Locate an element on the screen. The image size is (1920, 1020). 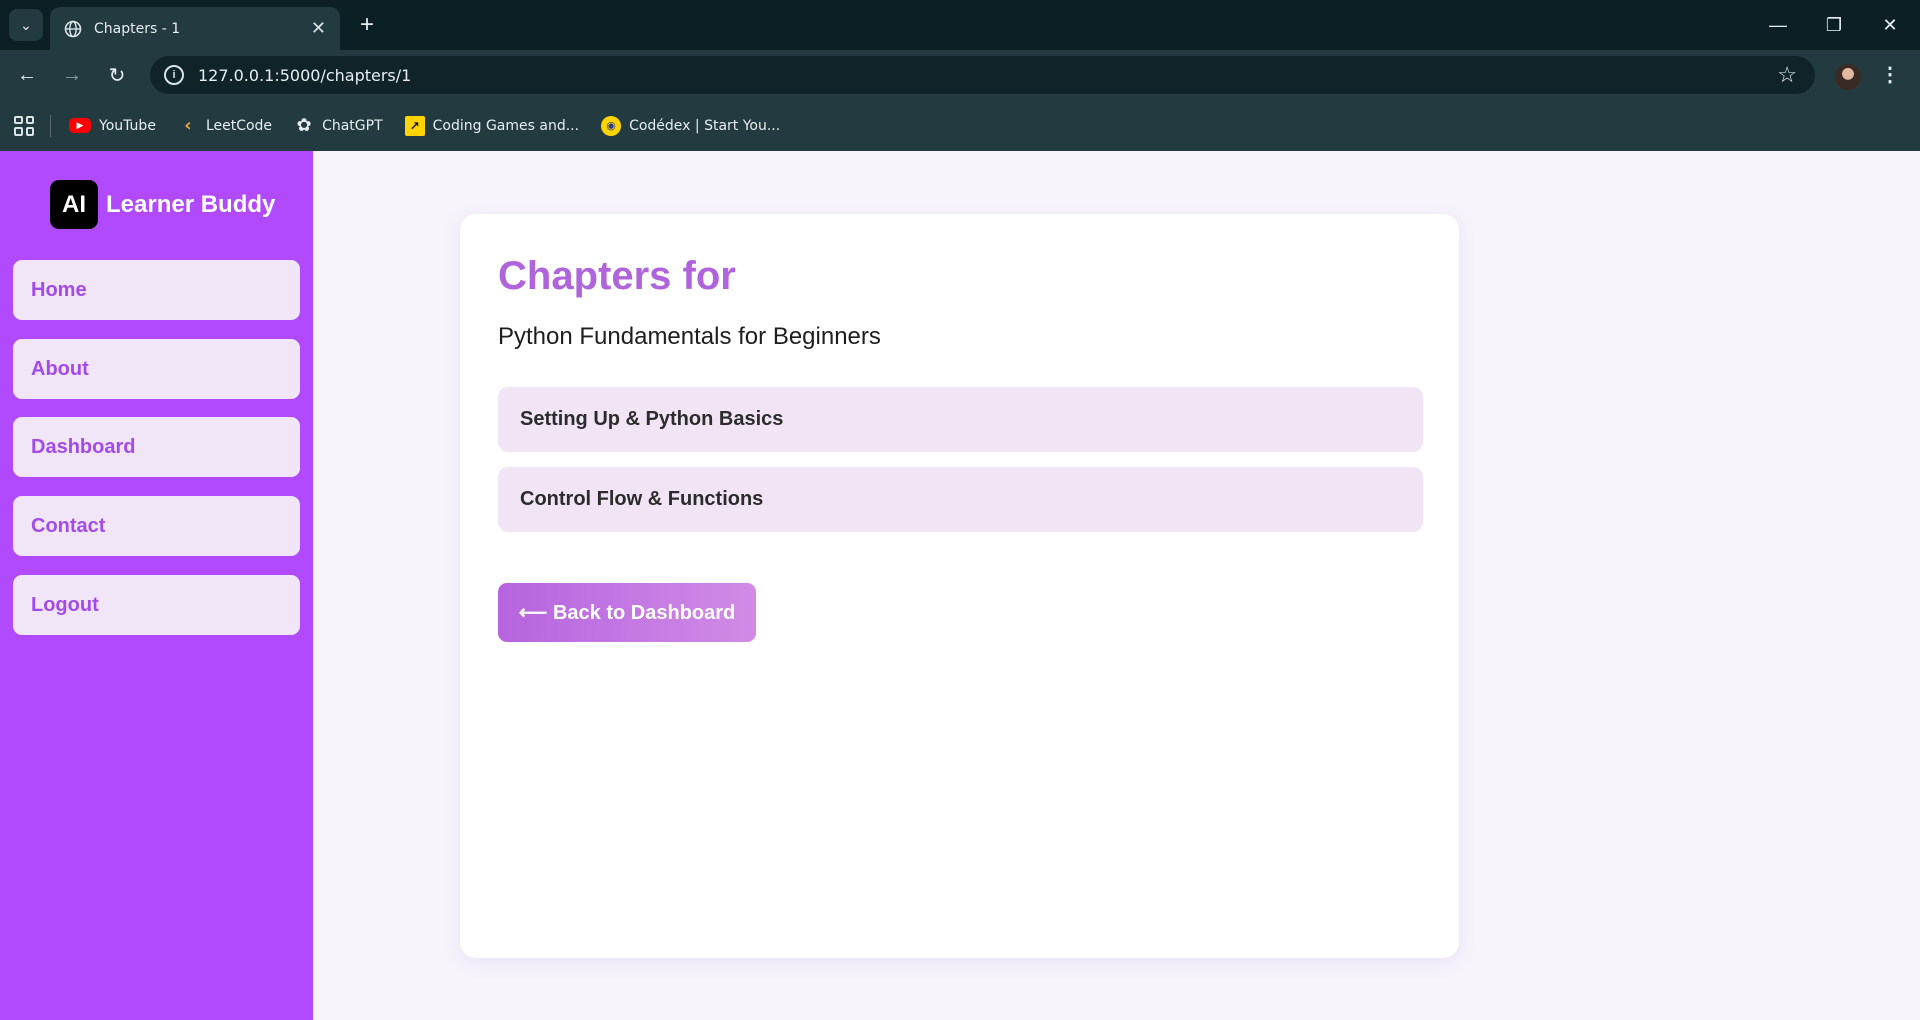
url-text: 127.0.0.1:5000/chapters/1 is located at coordinates (304, 75).